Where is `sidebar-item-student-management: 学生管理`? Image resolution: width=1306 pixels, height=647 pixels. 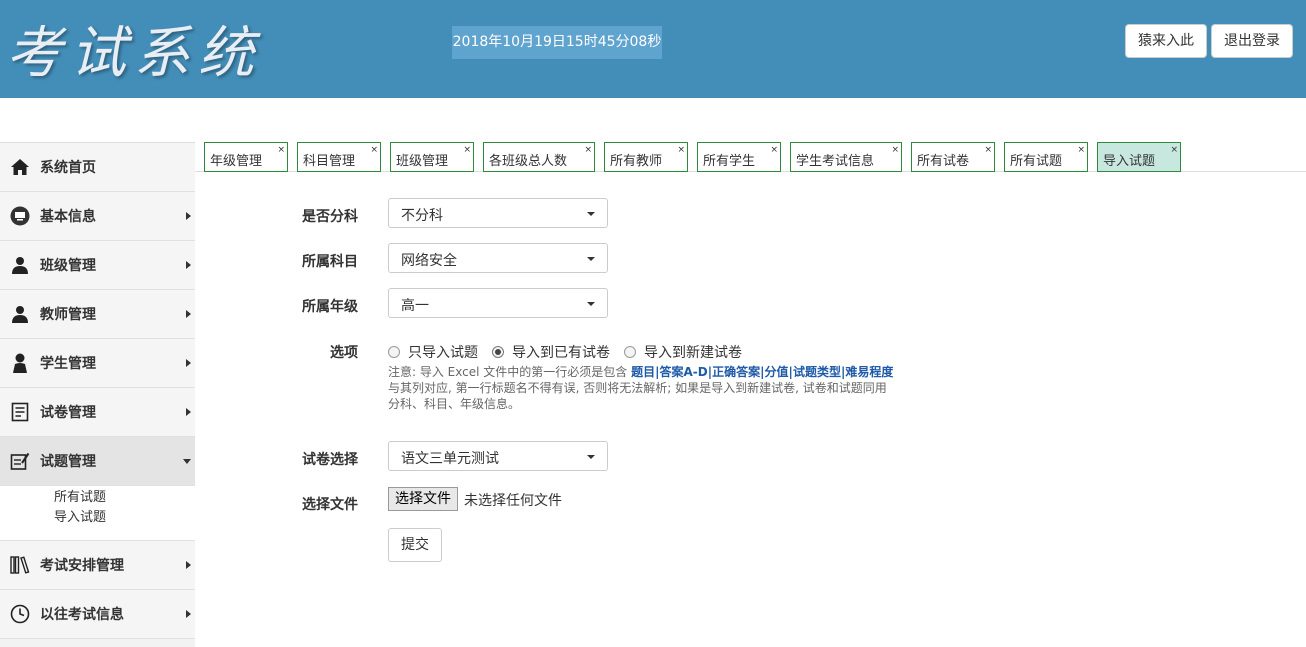 sidebar-item-student-management: 学生管理 is located at coordinates (97, 363).